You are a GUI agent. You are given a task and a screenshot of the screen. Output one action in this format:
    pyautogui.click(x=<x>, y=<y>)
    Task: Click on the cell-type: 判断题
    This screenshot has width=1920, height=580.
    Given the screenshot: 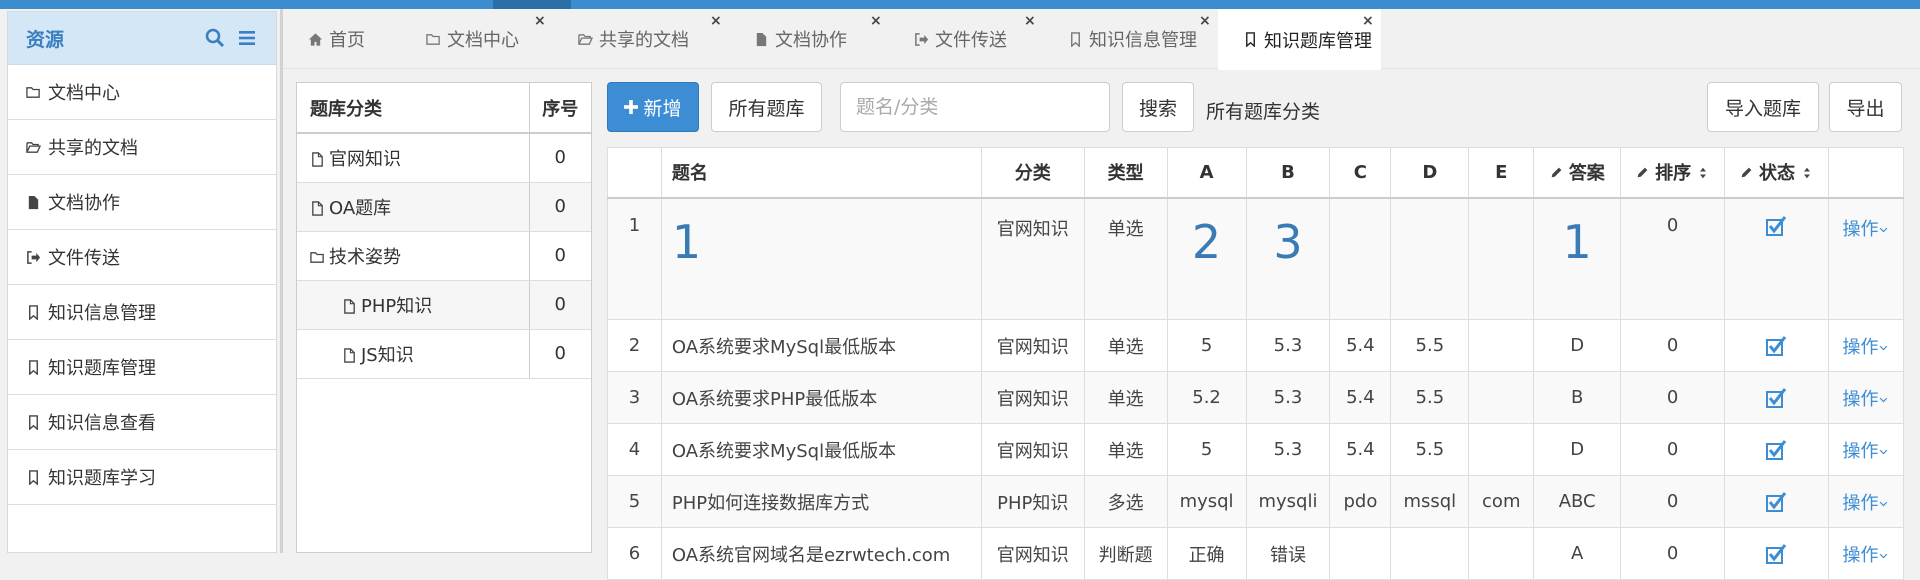 What is the action you would take?
    pyautogui.click(x=1125, y=553)
    